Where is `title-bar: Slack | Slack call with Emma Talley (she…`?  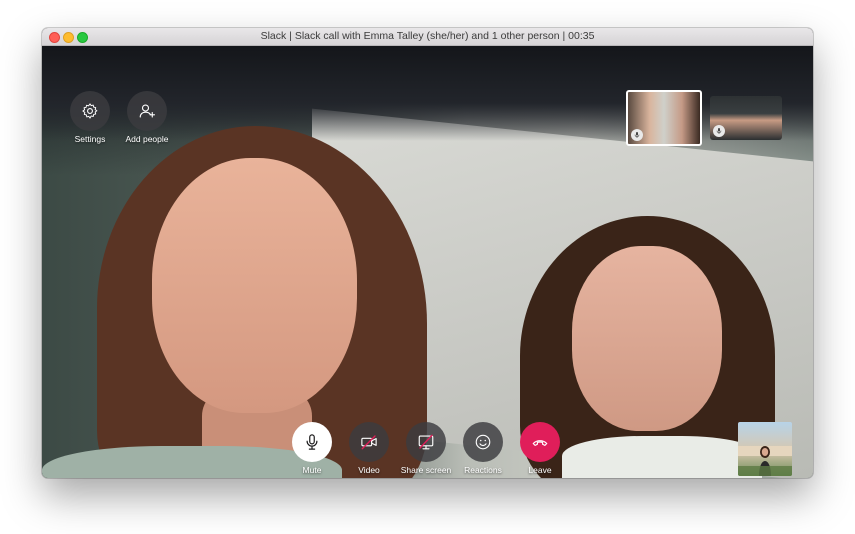 title-bar: Slack | Slack call with Emma Talley (she… is located at coordinates (427, 37).